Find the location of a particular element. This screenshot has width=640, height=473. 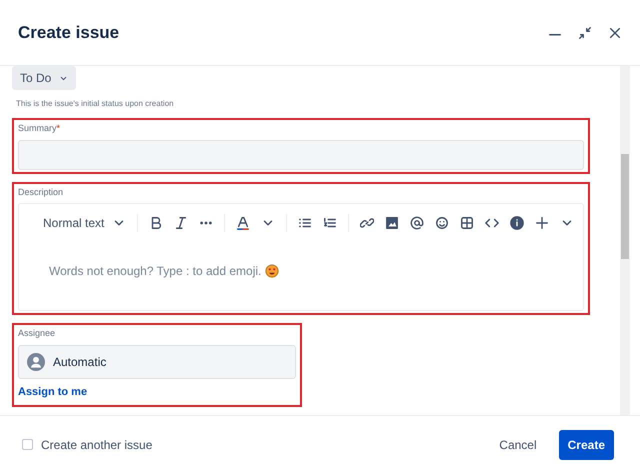

bold-icon is located at coordinates (156, 223).